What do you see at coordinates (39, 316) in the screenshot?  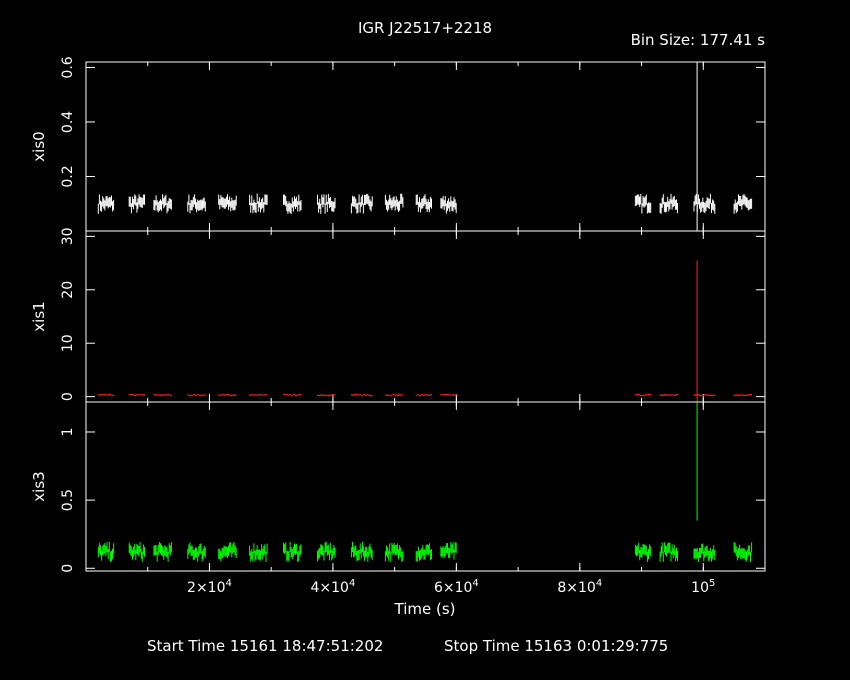 I see `y-axis-label-xis1: xis1` at bounding box center [39, 316].